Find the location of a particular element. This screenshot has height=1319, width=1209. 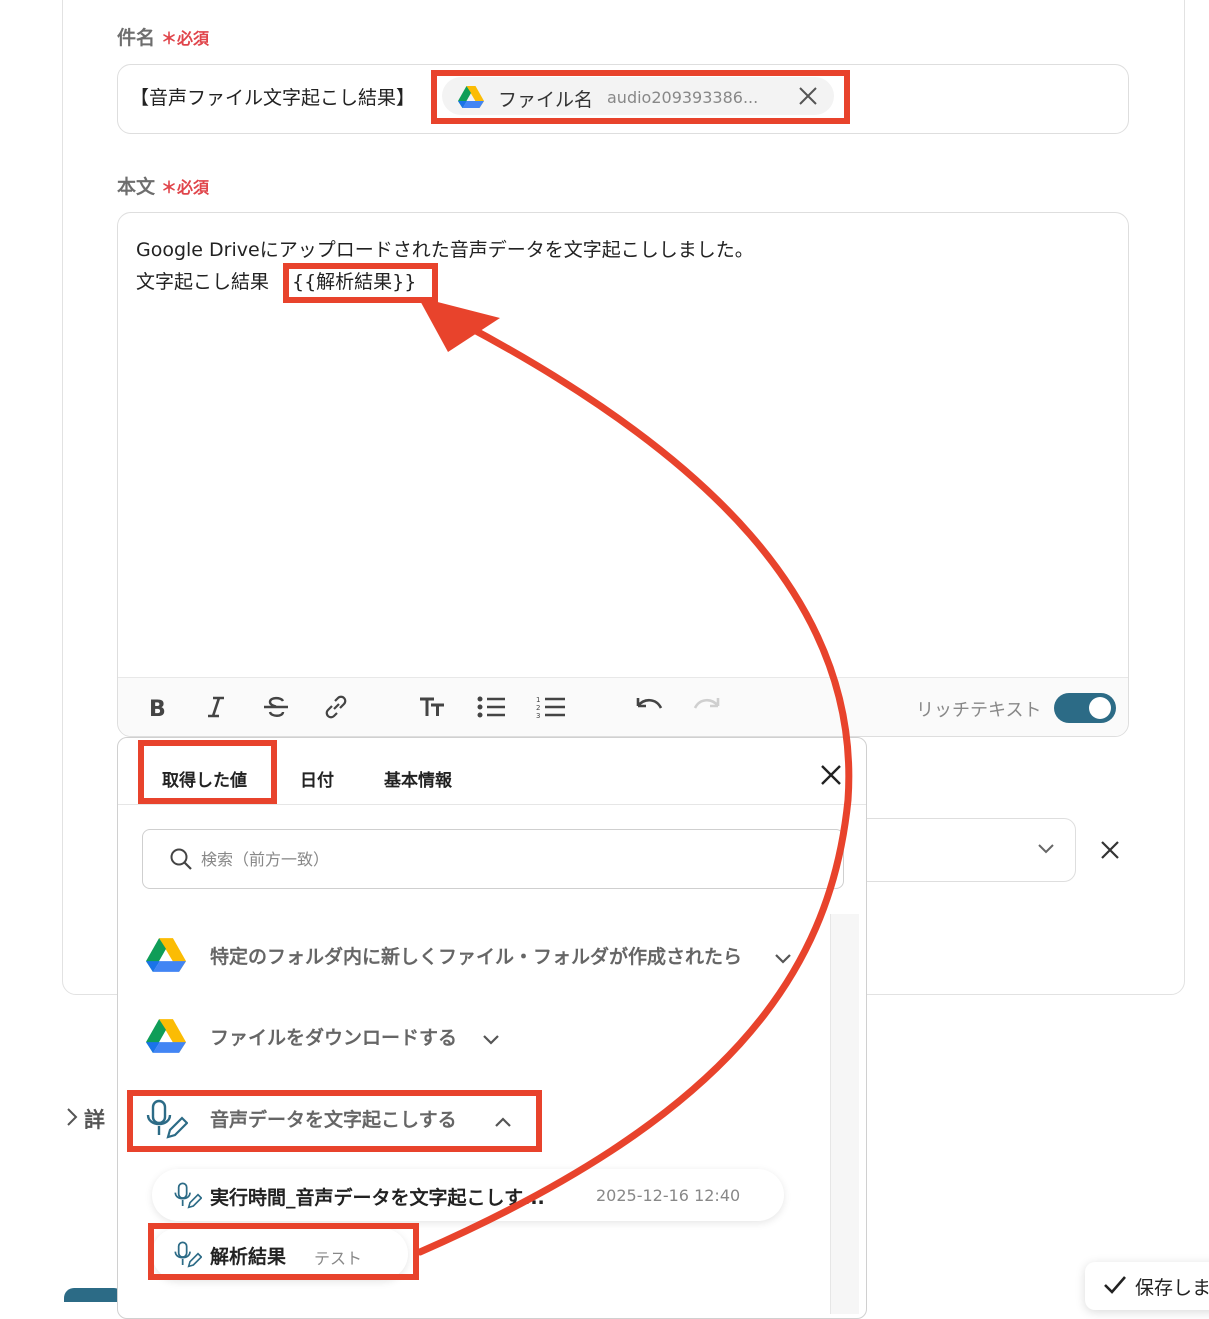

check-icon is located at coordinates (1115, 1287).